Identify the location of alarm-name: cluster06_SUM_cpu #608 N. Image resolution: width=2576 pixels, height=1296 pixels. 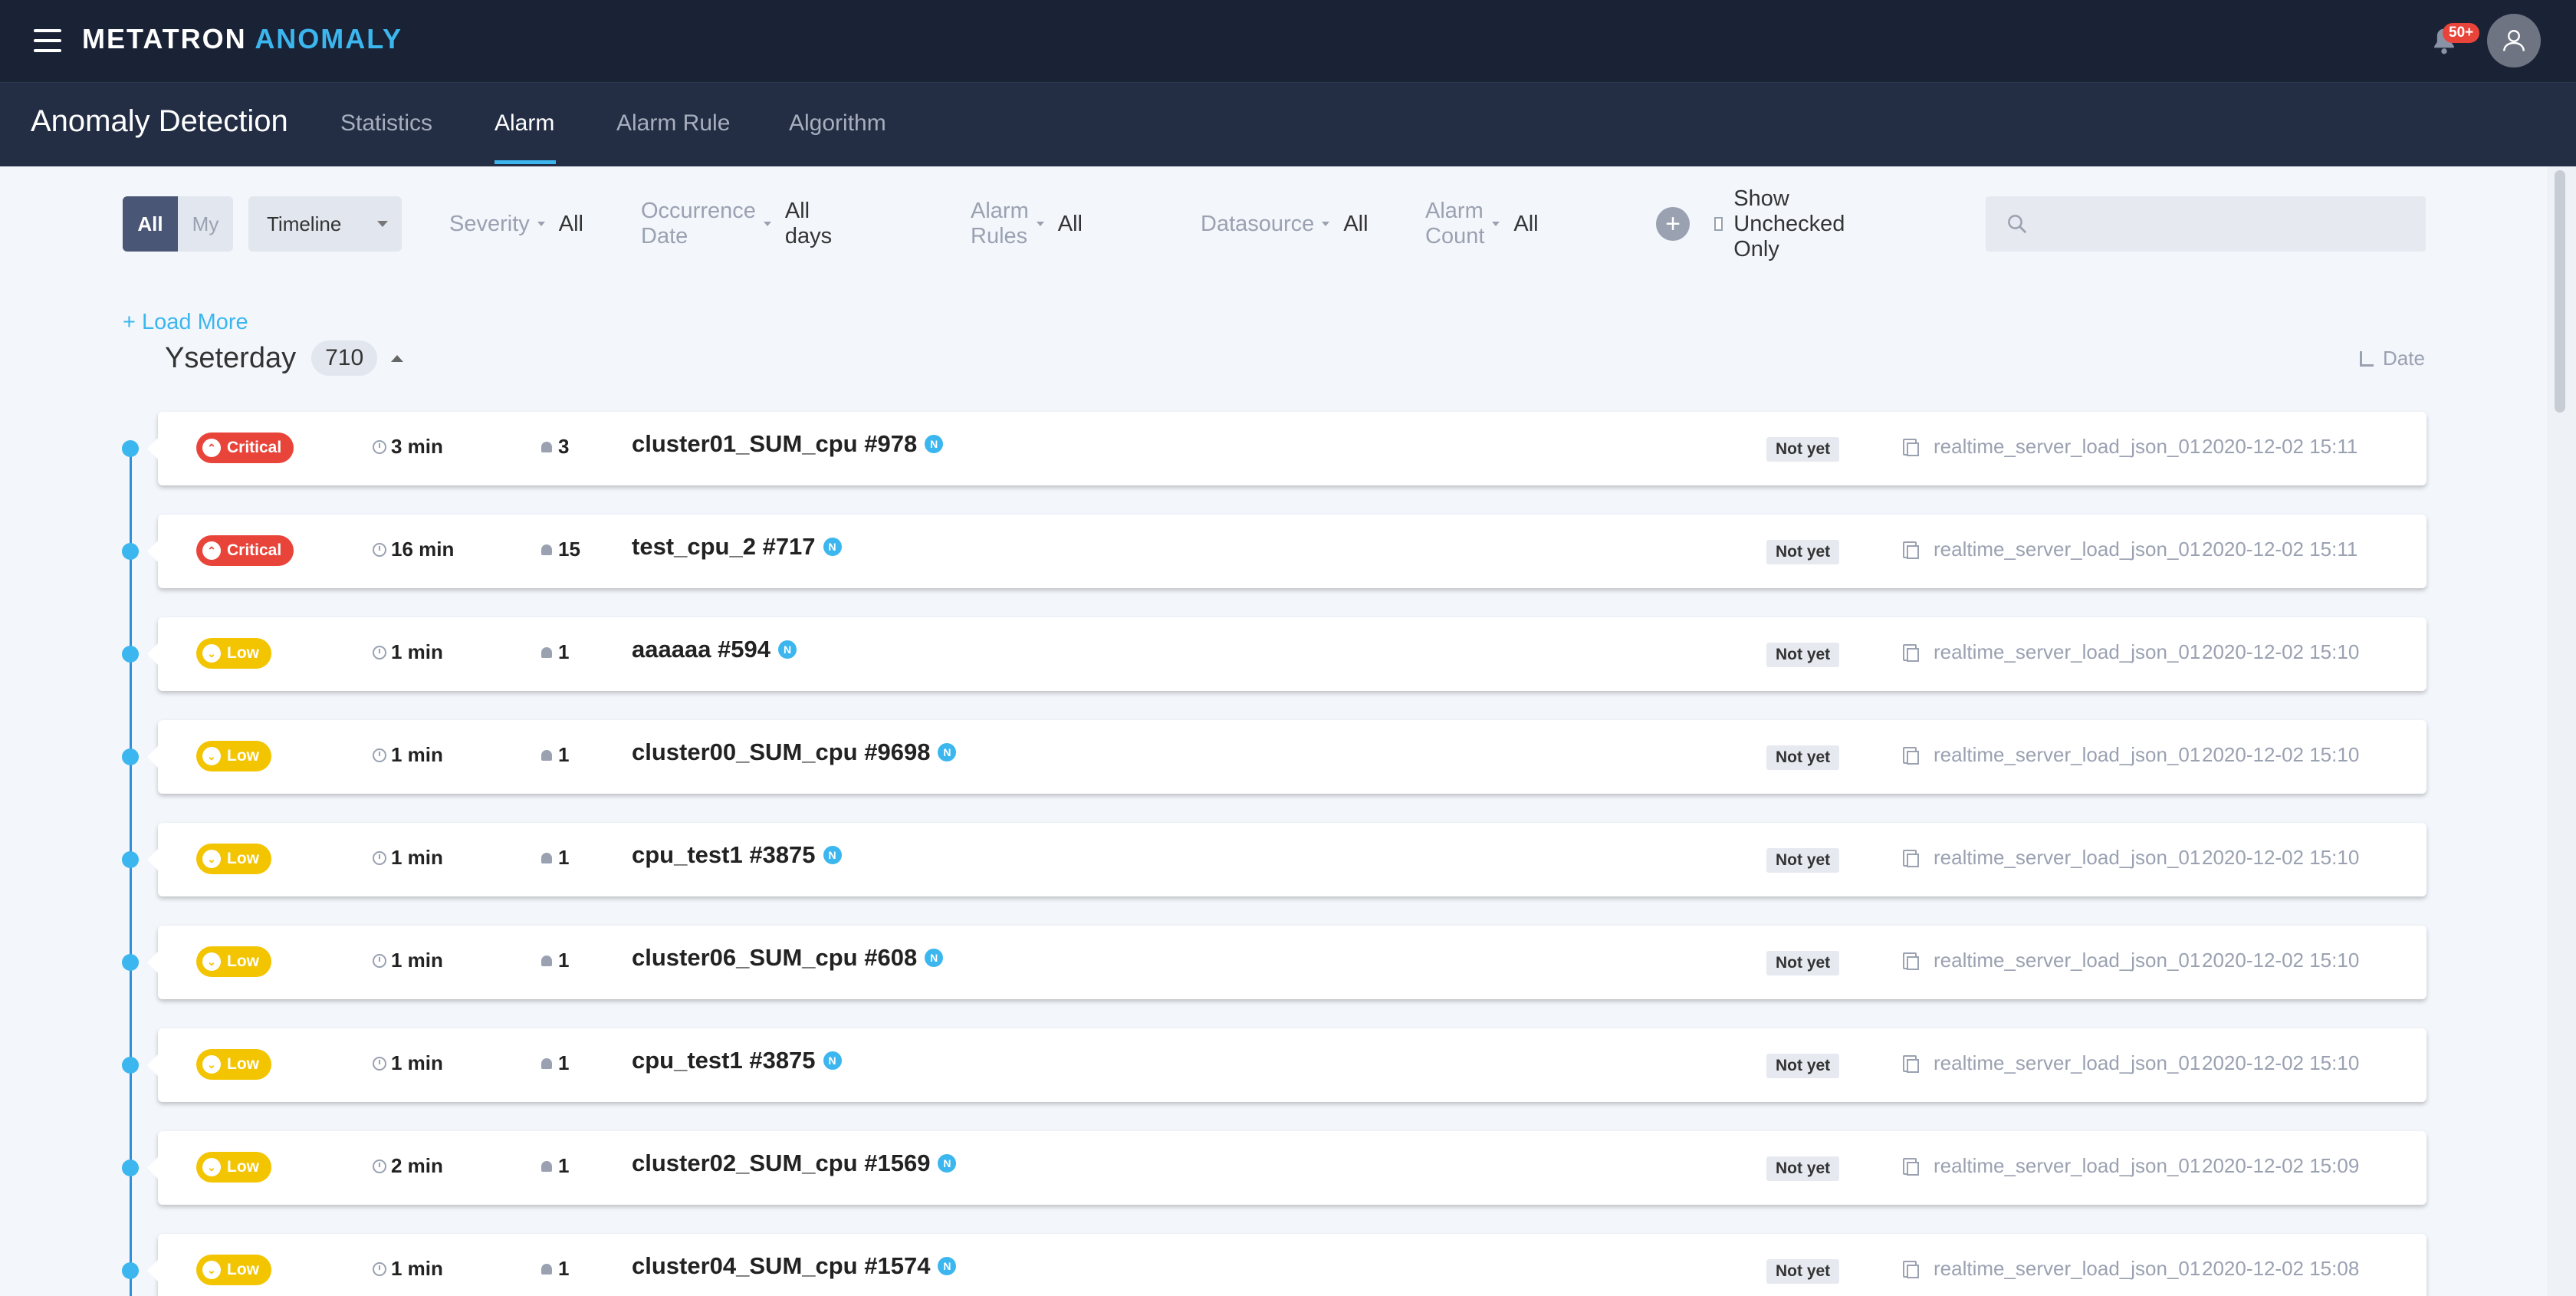
(788, 958).